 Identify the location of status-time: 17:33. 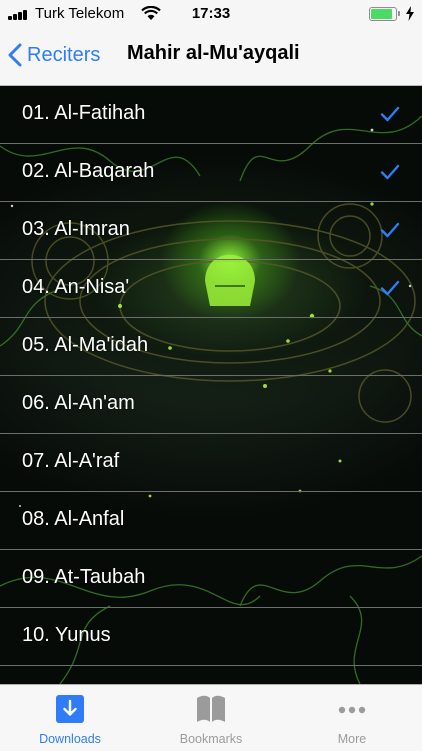
(211, 13).